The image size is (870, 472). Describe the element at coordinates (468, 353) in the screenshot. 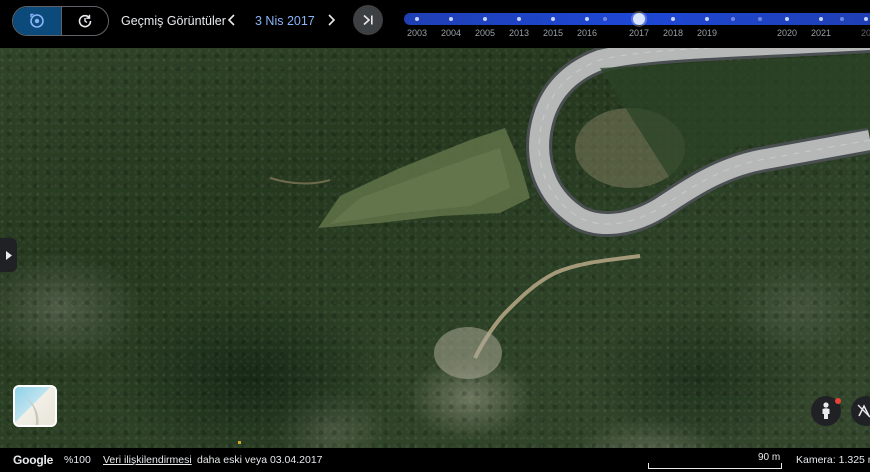

I see `rocky-patch` at that location.